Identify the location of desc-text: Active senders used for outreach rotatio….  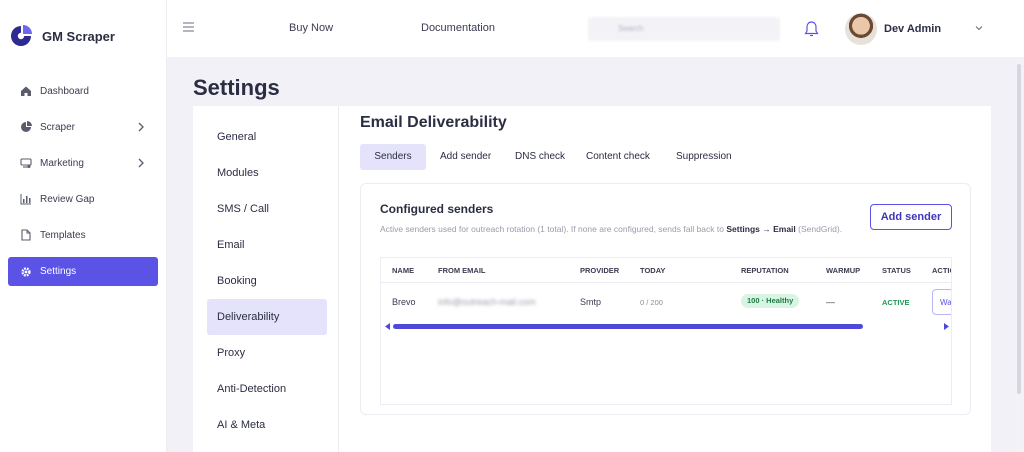
(553, 229).